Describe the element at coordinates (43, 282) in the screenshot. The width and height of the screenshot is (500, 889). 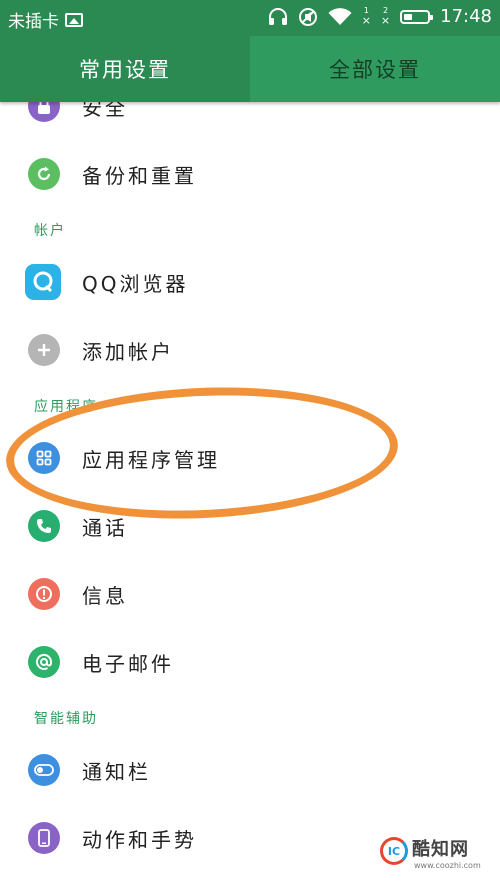
I see `qq-browser-icon` at that location.